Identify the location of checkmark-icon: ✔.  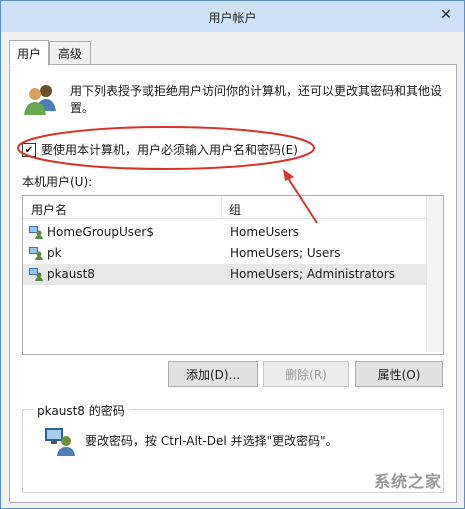
(29, 150).